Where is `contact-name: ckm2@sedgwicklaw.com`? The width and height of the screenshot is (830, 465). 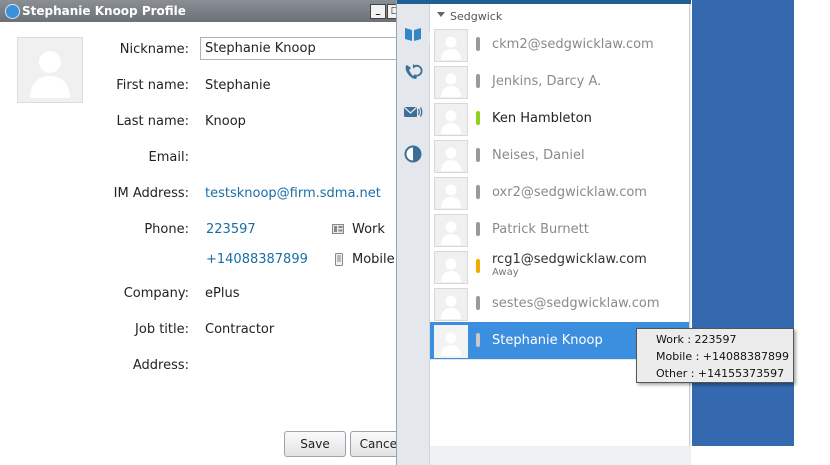 contact-name: ckm2@sedgwicklaw.com is located at coordinates (573, 44).